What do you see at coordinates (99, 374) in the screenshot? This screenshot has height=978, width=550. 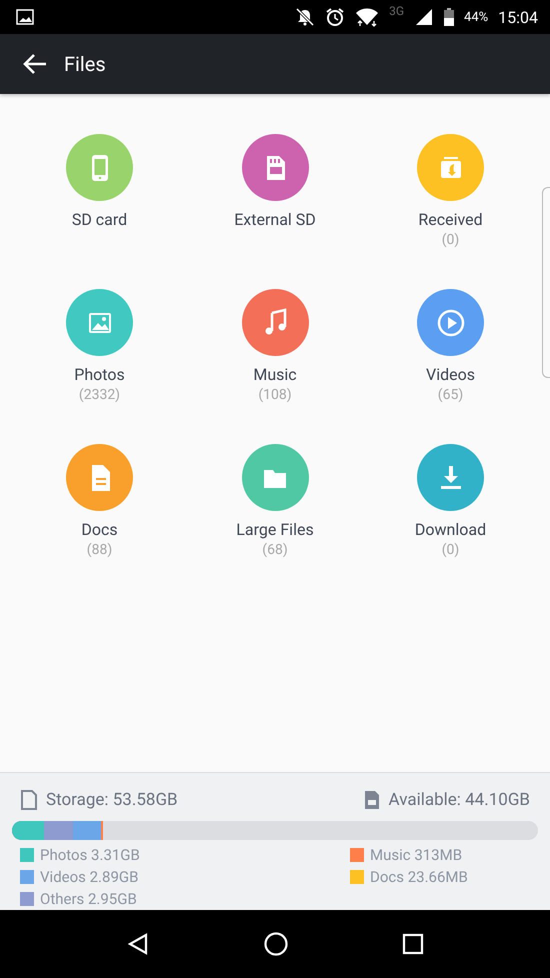 I see `category-label: Photos` at bounding box center [99, 374].